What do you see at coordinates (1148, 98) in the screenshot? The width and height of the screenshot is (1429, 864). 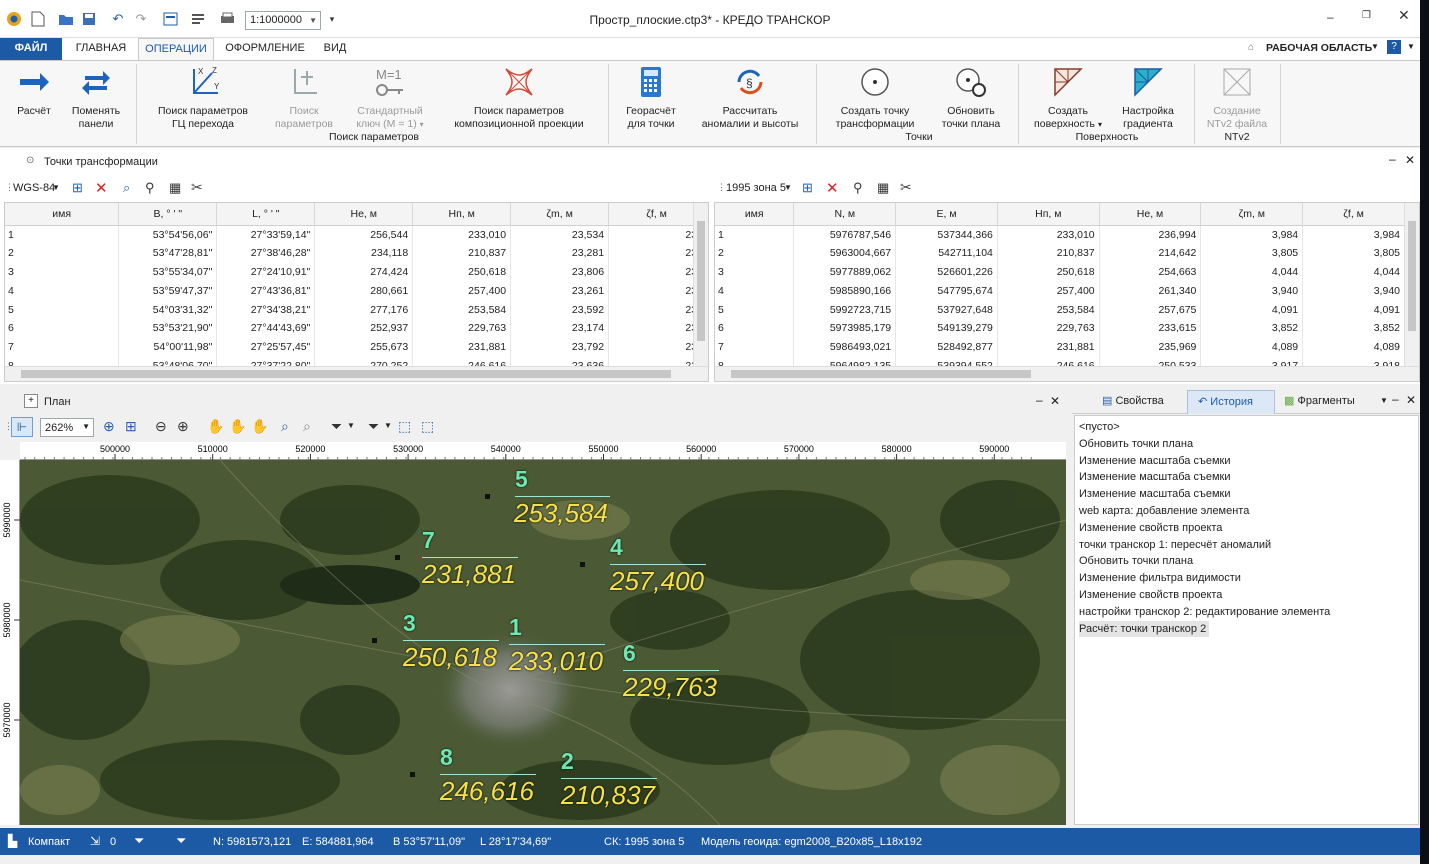 I see `gradient-settings-button: Настройка градиента` at bounding box center [1148, 98].